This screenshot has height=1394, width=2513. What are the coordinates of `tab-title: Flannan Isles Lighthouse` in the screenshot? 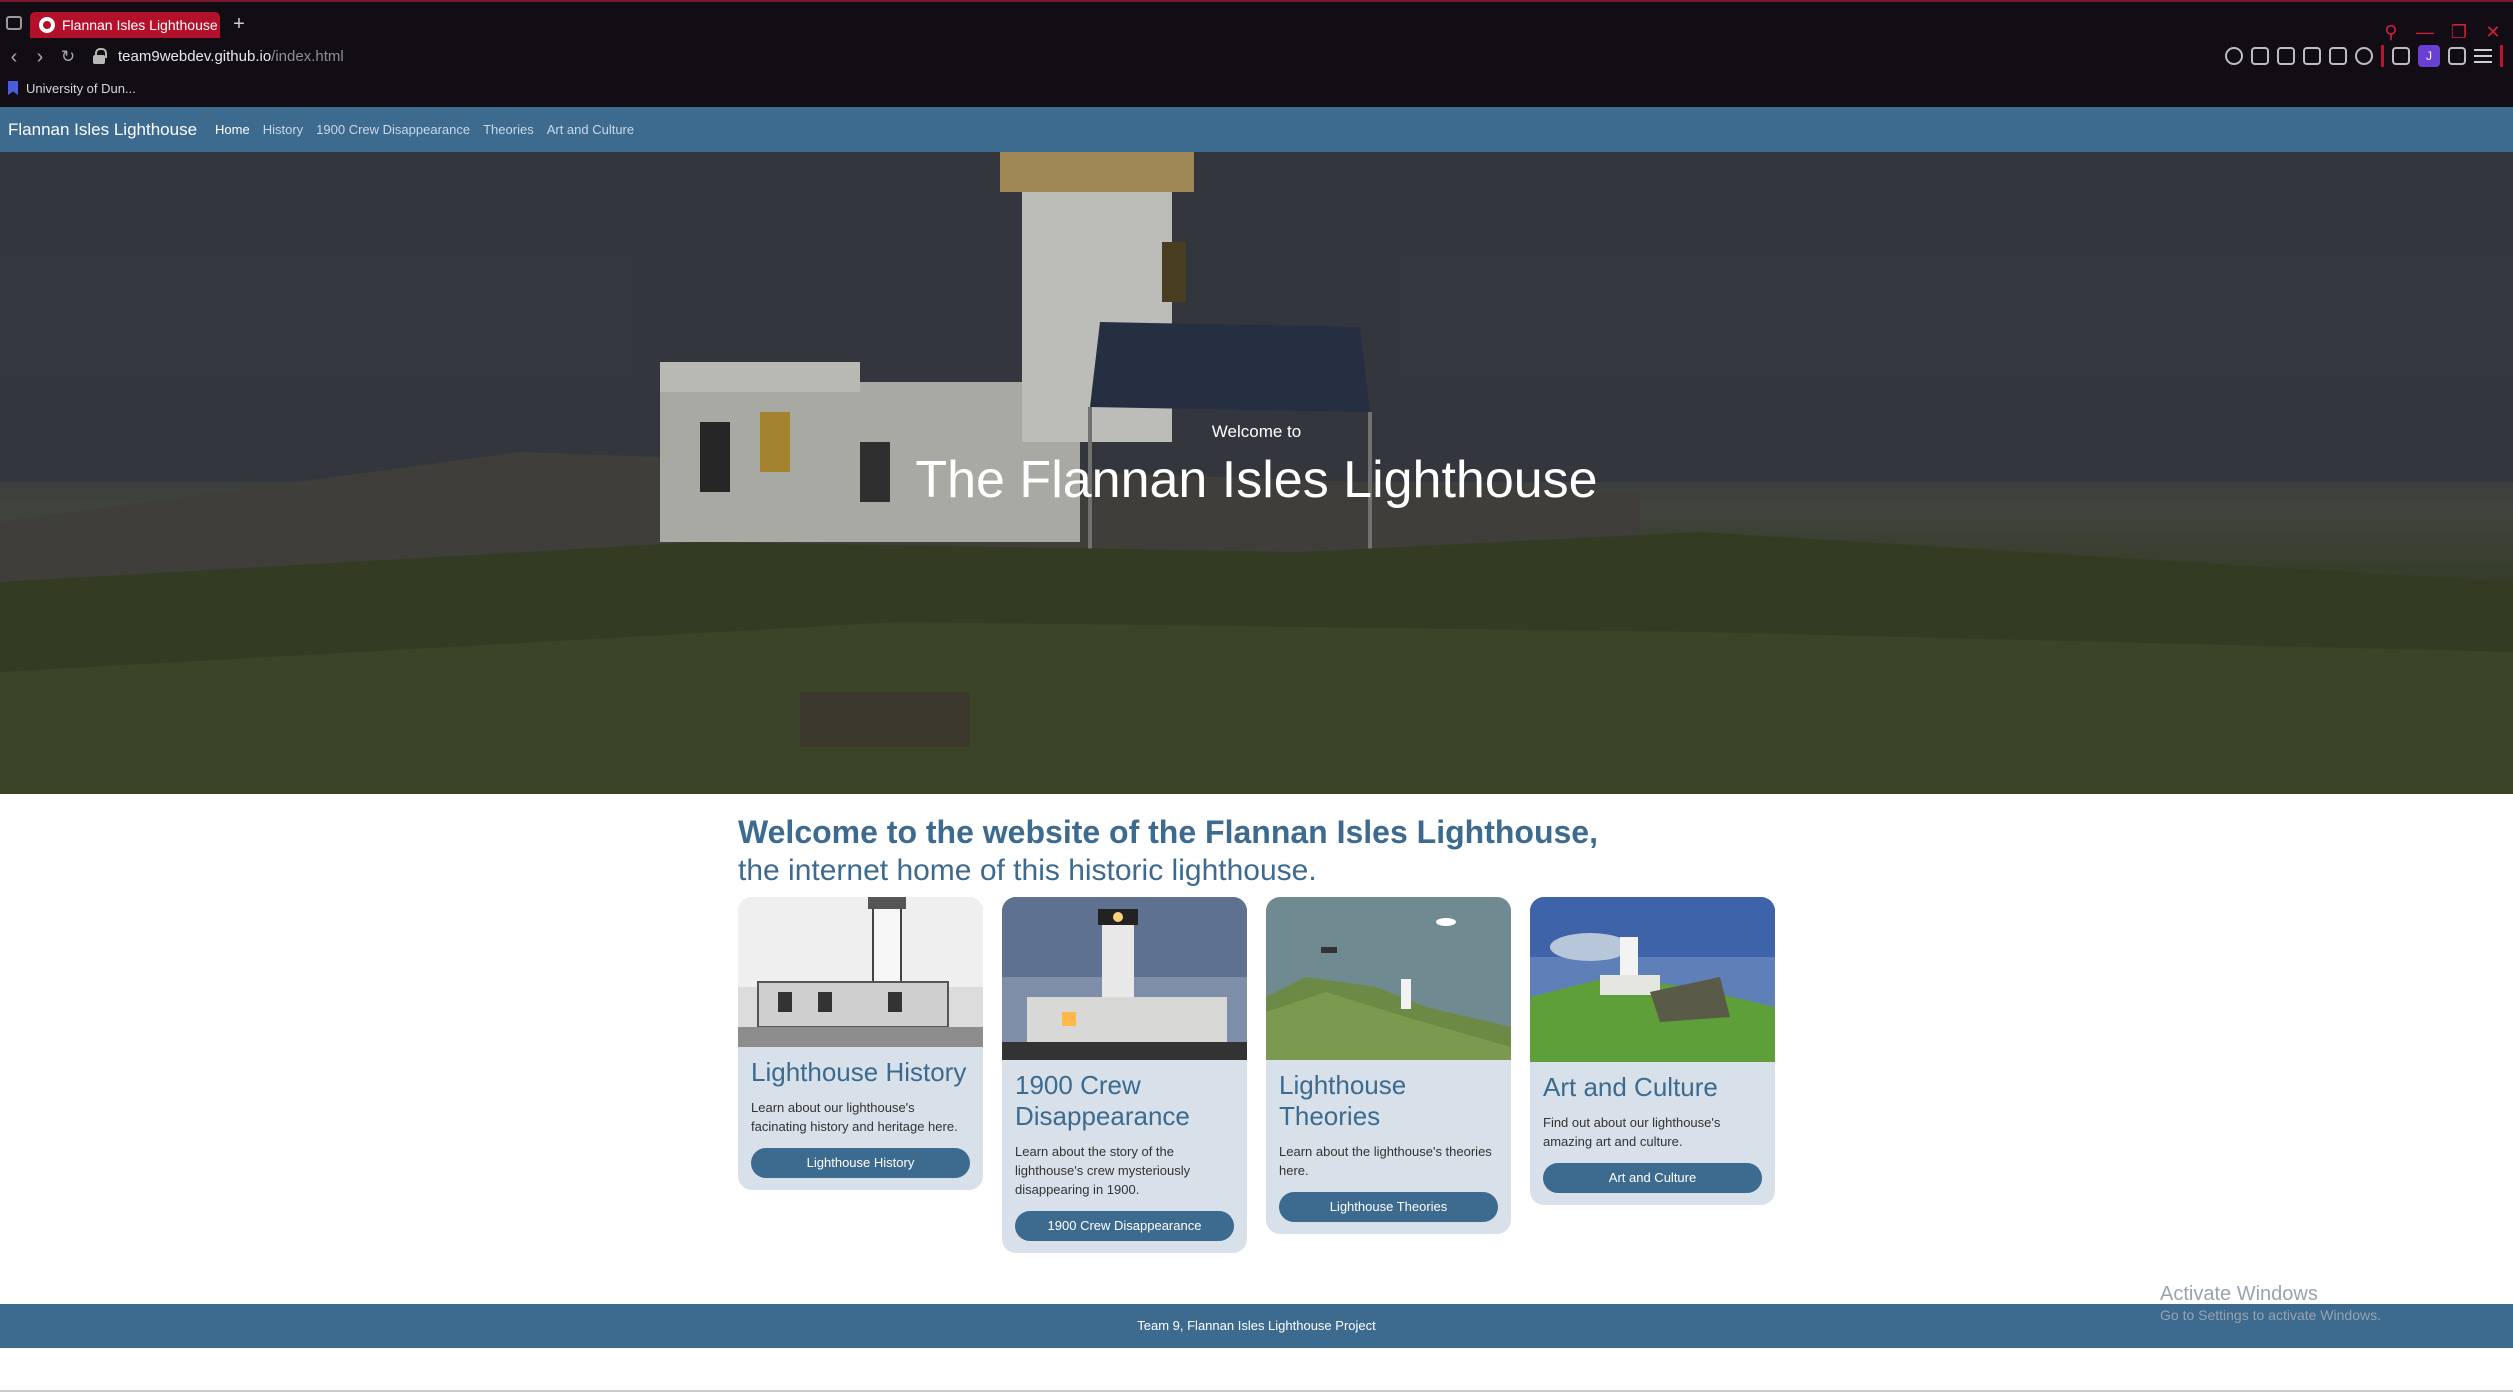 It's located at (140, 25).